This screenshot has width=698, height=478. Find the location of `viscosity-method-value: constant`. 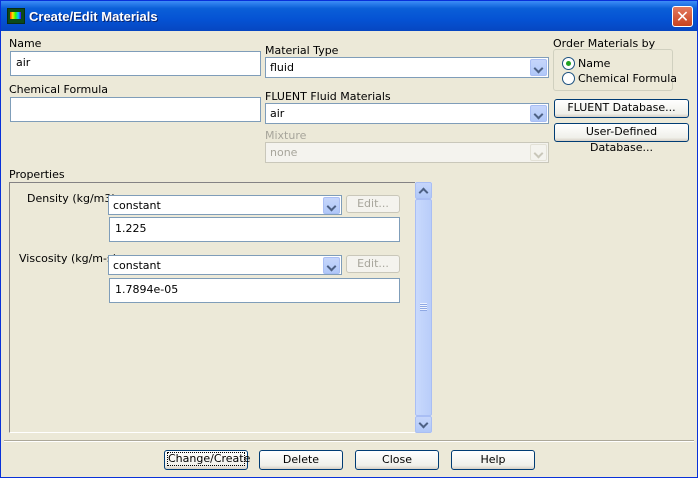

viscosity-method-value: constant is located at coordinates (137, 265).